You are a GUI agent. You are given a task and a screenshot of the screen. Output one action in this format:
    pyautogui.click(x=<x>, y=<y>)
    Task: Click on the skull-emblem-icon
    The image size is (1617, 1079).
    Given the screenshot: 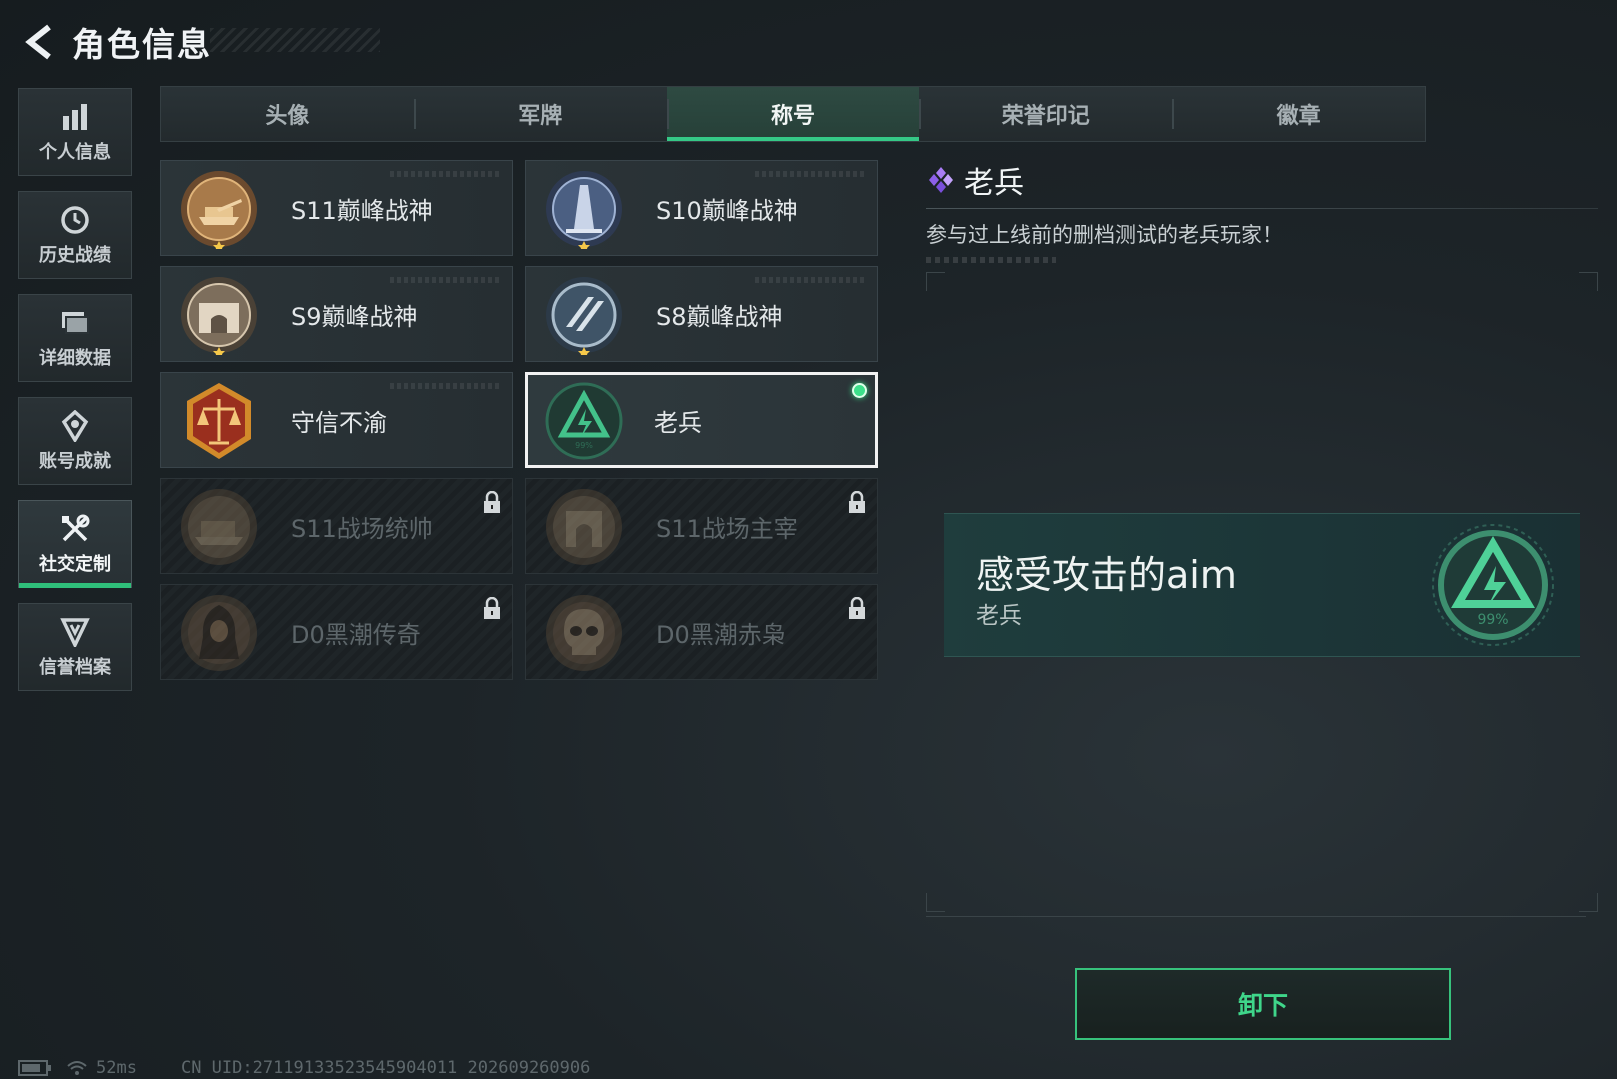 What is the action you would take?
    pyautogui.click(x=584, y=633)
    